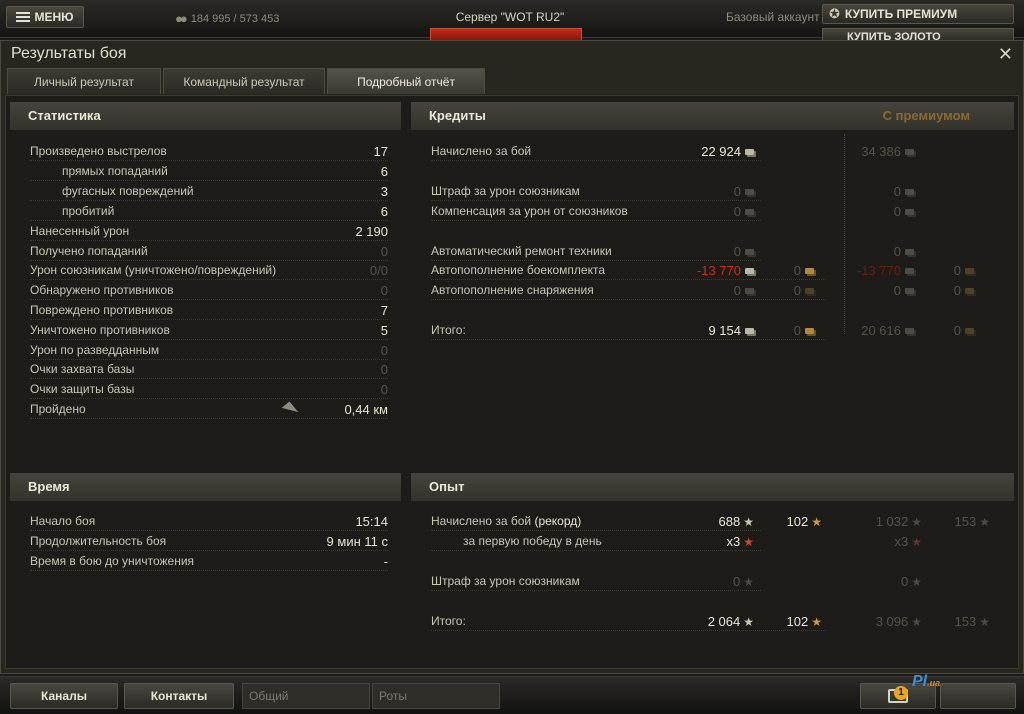  I want to click on menu-button: МЕНЮ, so click(45, 17).